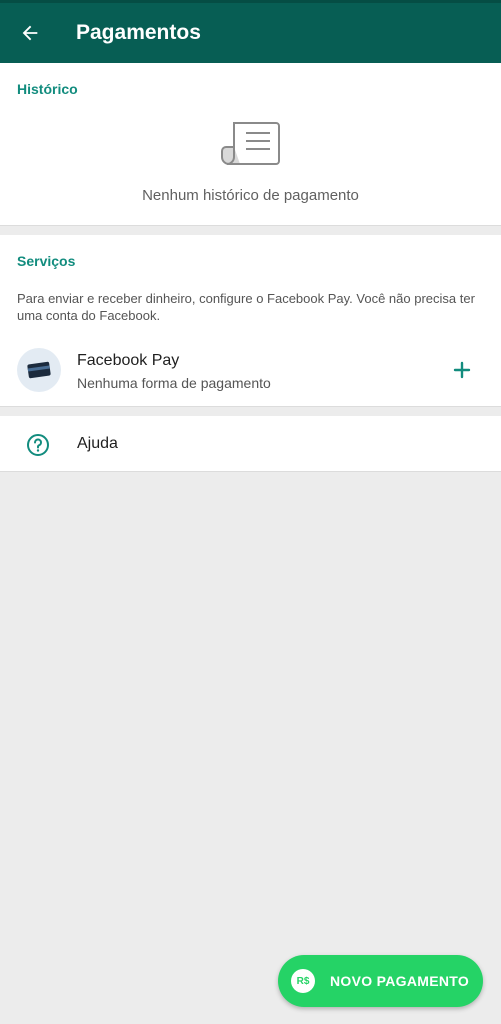 This screenshot has height=1024, width=501. What do you see at coordinates (46, 261) in the screenshot?
I see `services-header: Serviços` at bounding box center [46, 261].